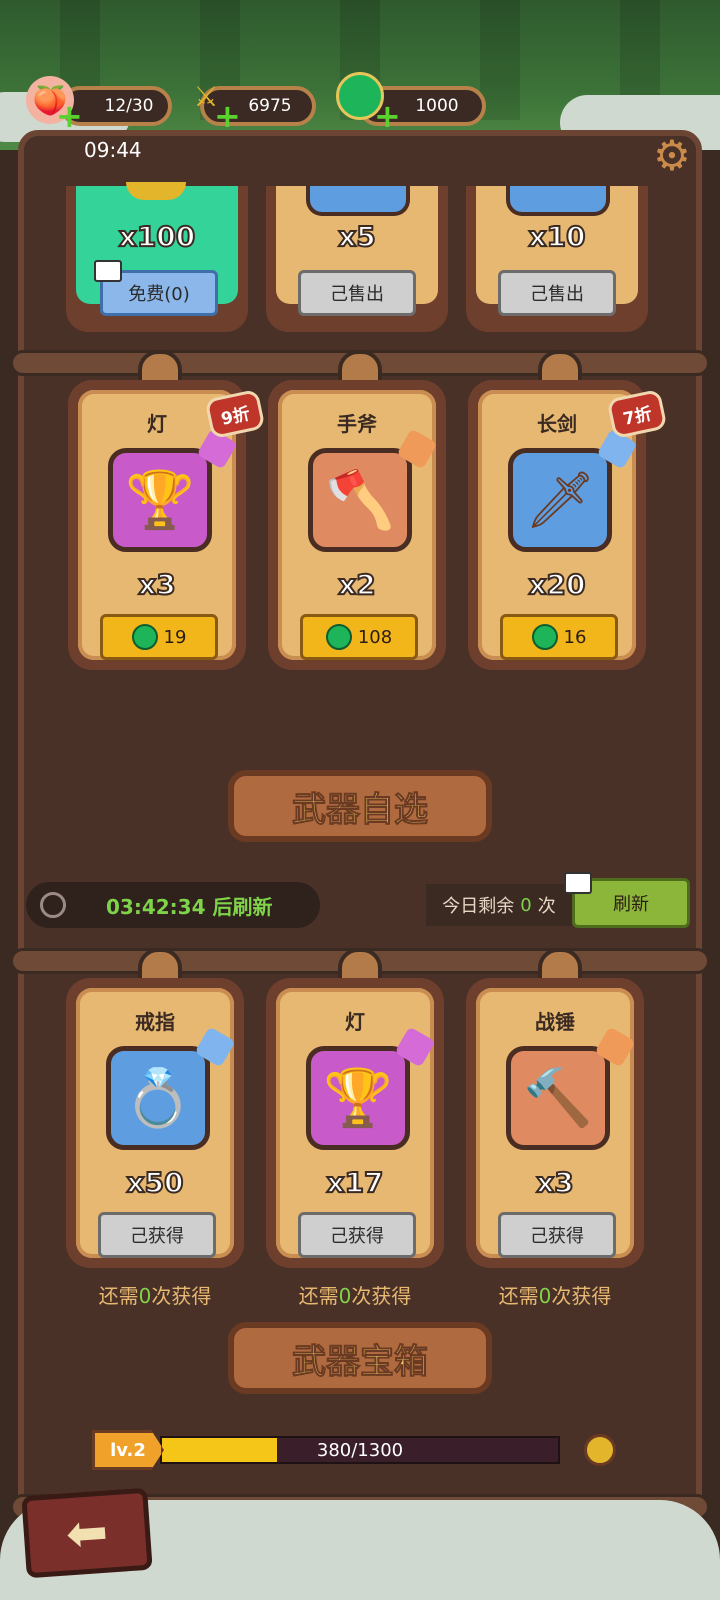 The height and width of the screenshot is (1600, 720). What do you see at coordinates (672, 156) in the screenshot?
I see `settings-gear-icon: ⚙` at bounding box center [672, 156].